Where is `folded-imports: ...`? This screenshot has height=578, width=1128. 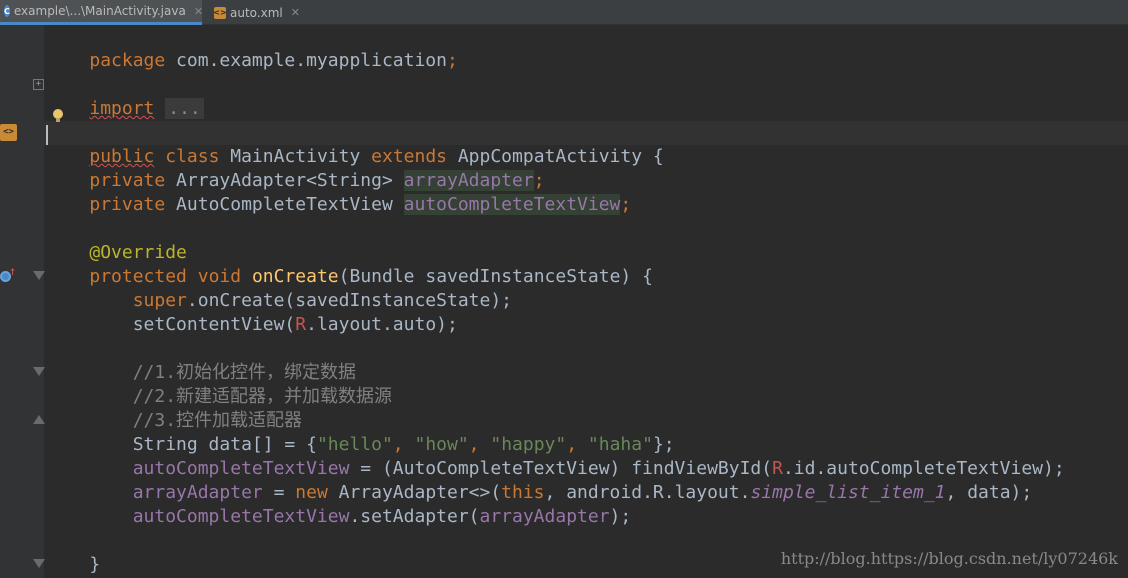
folded-imports: ... is located at coordinates (184, 108).